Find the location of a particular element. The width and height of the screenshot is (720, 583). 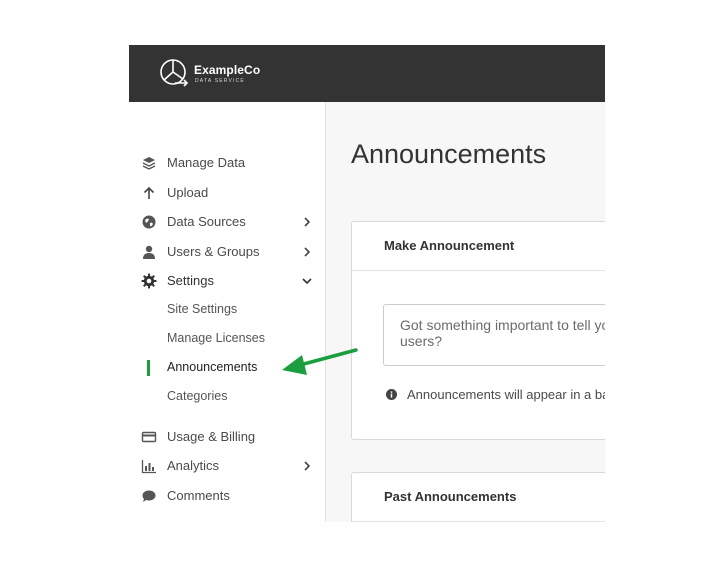

gear-icon is located at coordinates (149, 281).